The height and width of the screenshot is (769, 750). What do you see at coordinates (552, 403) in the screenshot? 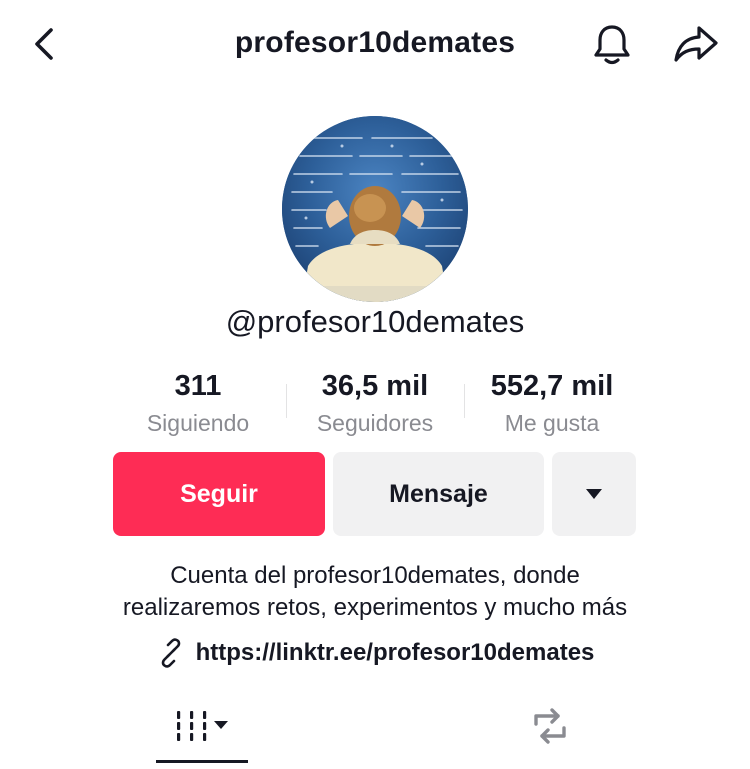
I see `stat-likes: 552,7 mil Me gusta` at bounding box center [552, 403].